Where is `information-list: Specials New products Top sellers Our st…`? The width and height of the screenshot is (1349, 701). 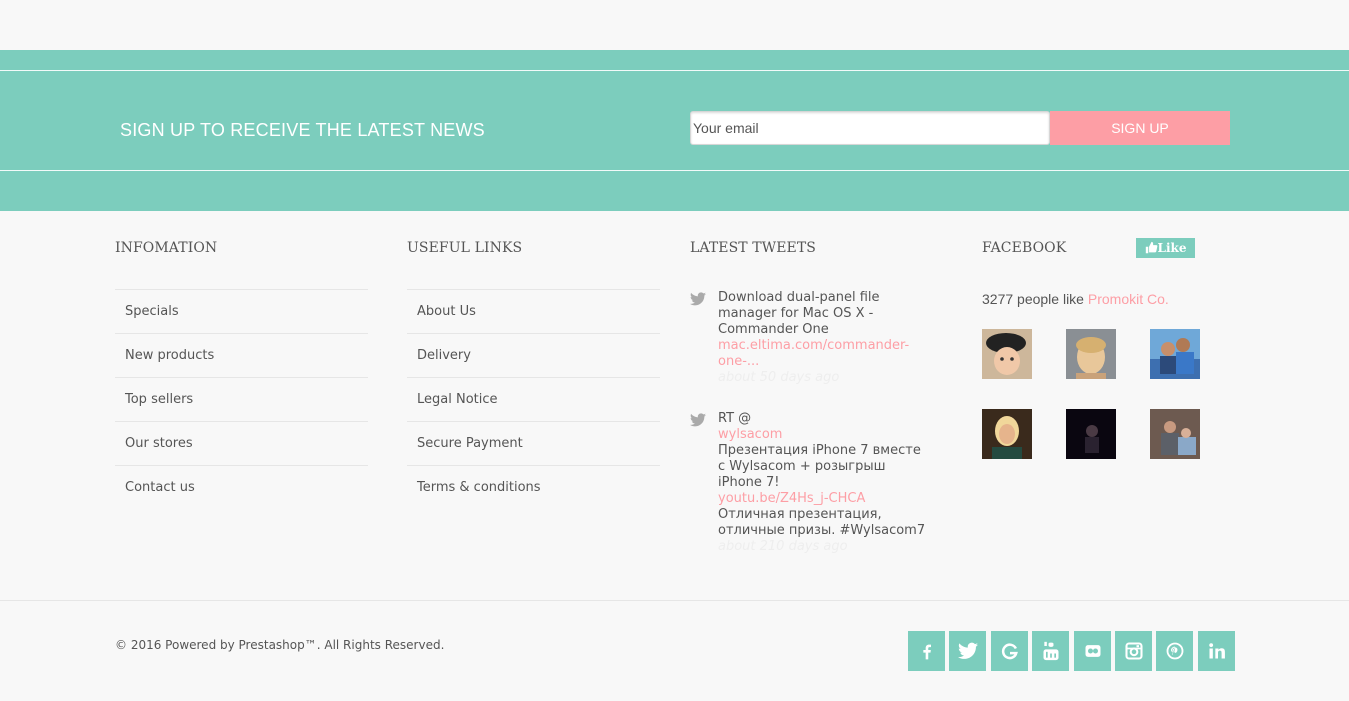
information-list: Specials New products Top sellers Our st… is located at coordinates (241, 399).